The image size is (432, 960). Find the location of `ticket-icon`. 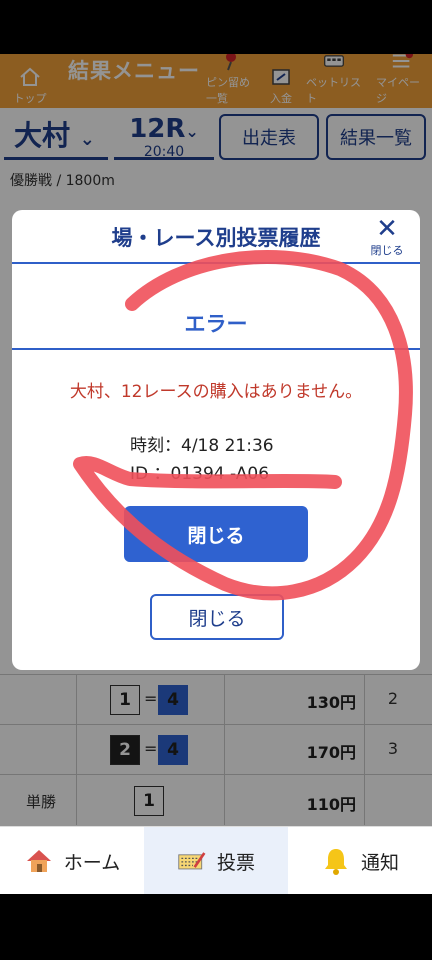

ticket-icon is located at coordinates (192, 861).